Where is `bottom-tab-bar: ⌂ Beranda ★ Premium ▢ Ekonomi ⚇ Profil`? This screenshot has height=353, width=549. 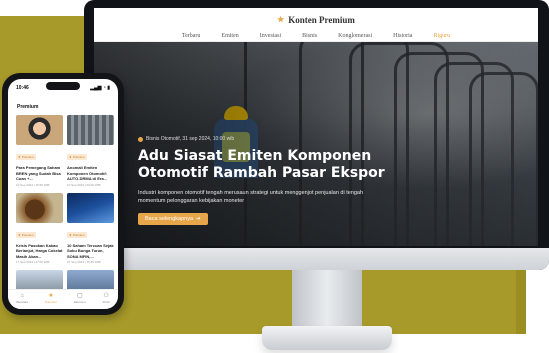 bottom-tab-bar: ⌂ Beranda ★ Premium ▢ Ekonomi ⚇ Profil is located at coordinates (63, 299).